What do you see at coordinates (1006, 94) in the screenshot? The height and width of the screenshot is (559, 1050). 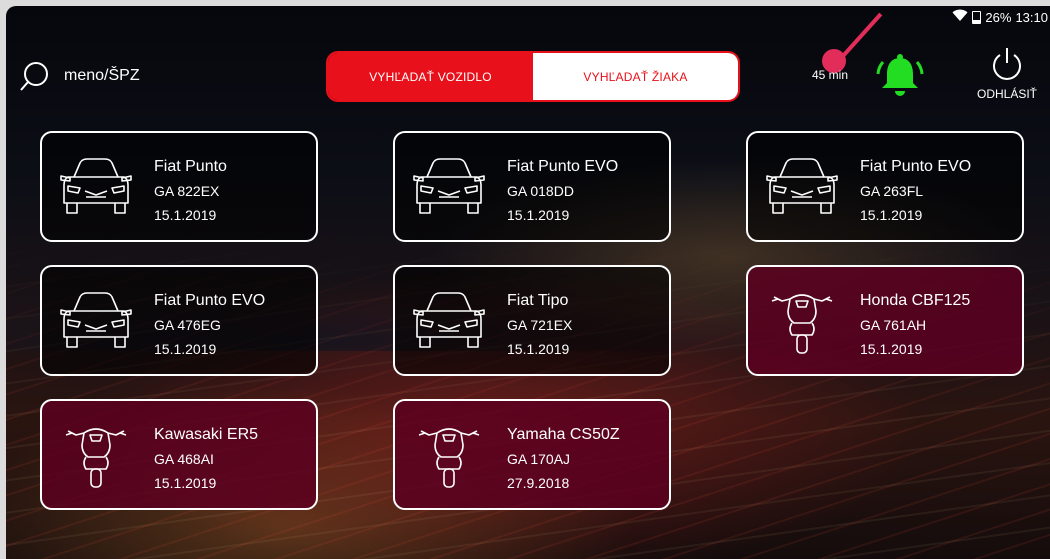 I see `logout-label: ODHLÁSIŤ` at bounding box center [1006, 94].